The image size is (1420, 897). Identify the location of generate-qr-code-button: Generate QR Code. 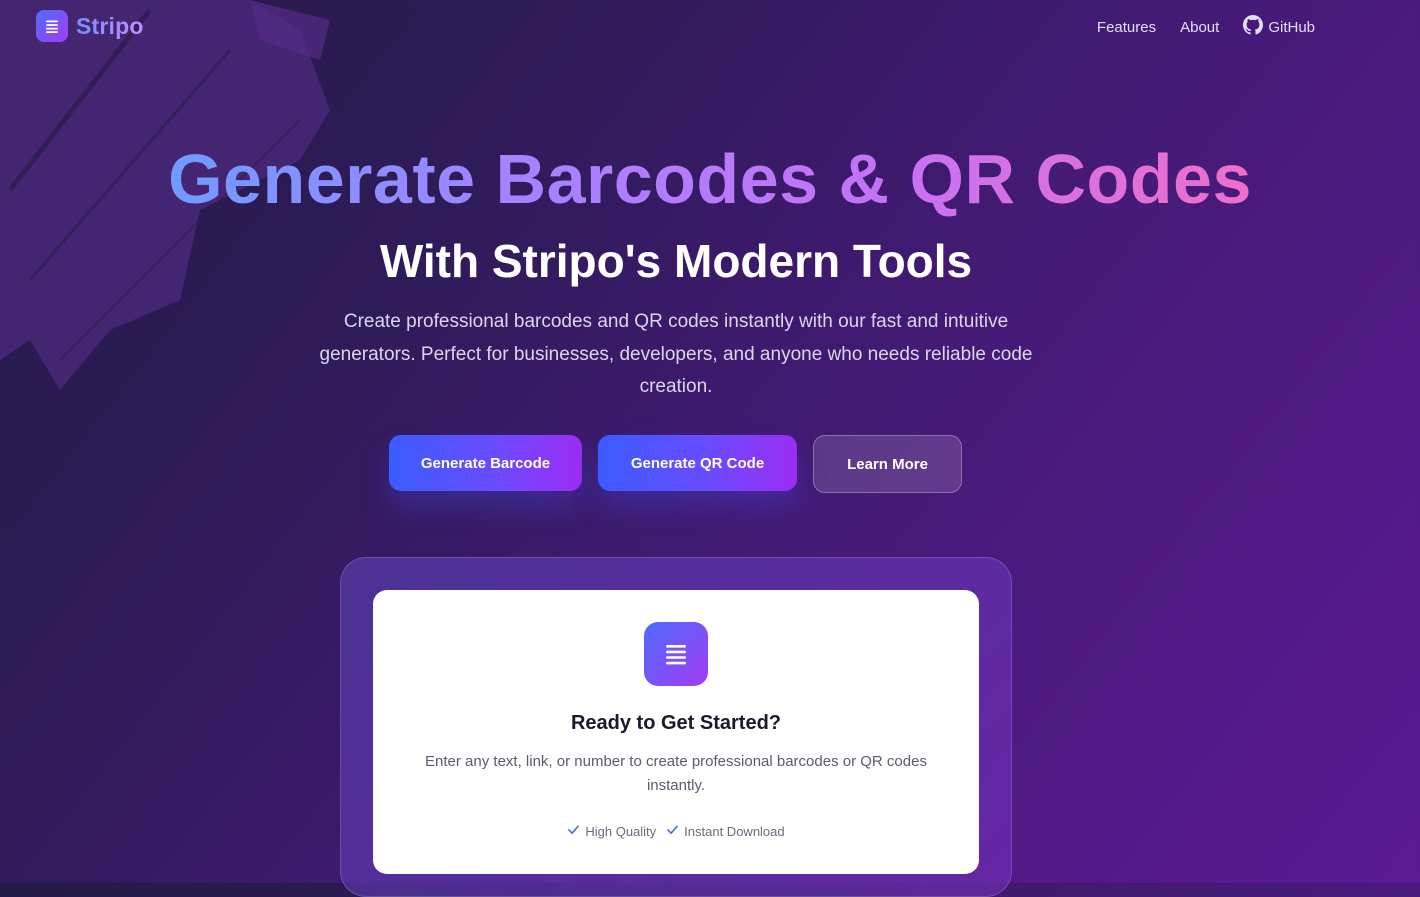
(697, 463).